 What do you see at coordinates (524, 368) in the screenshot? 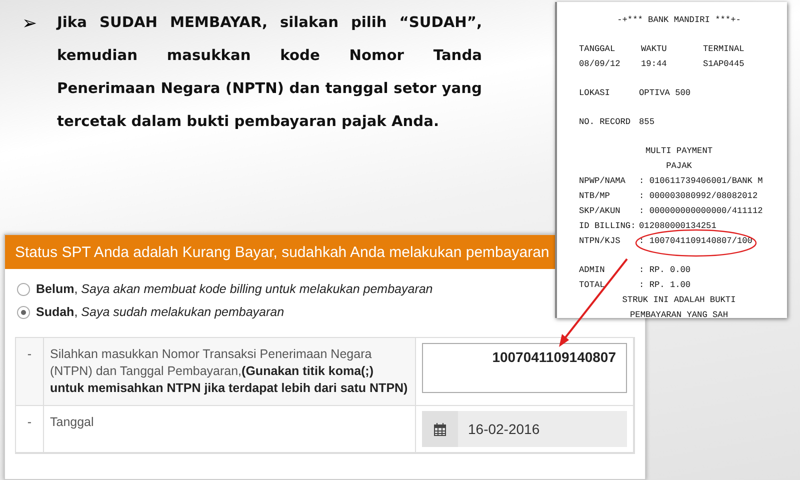
I see `ntpn-textarea: 1007041109140807` at bounding box center [524, 368].